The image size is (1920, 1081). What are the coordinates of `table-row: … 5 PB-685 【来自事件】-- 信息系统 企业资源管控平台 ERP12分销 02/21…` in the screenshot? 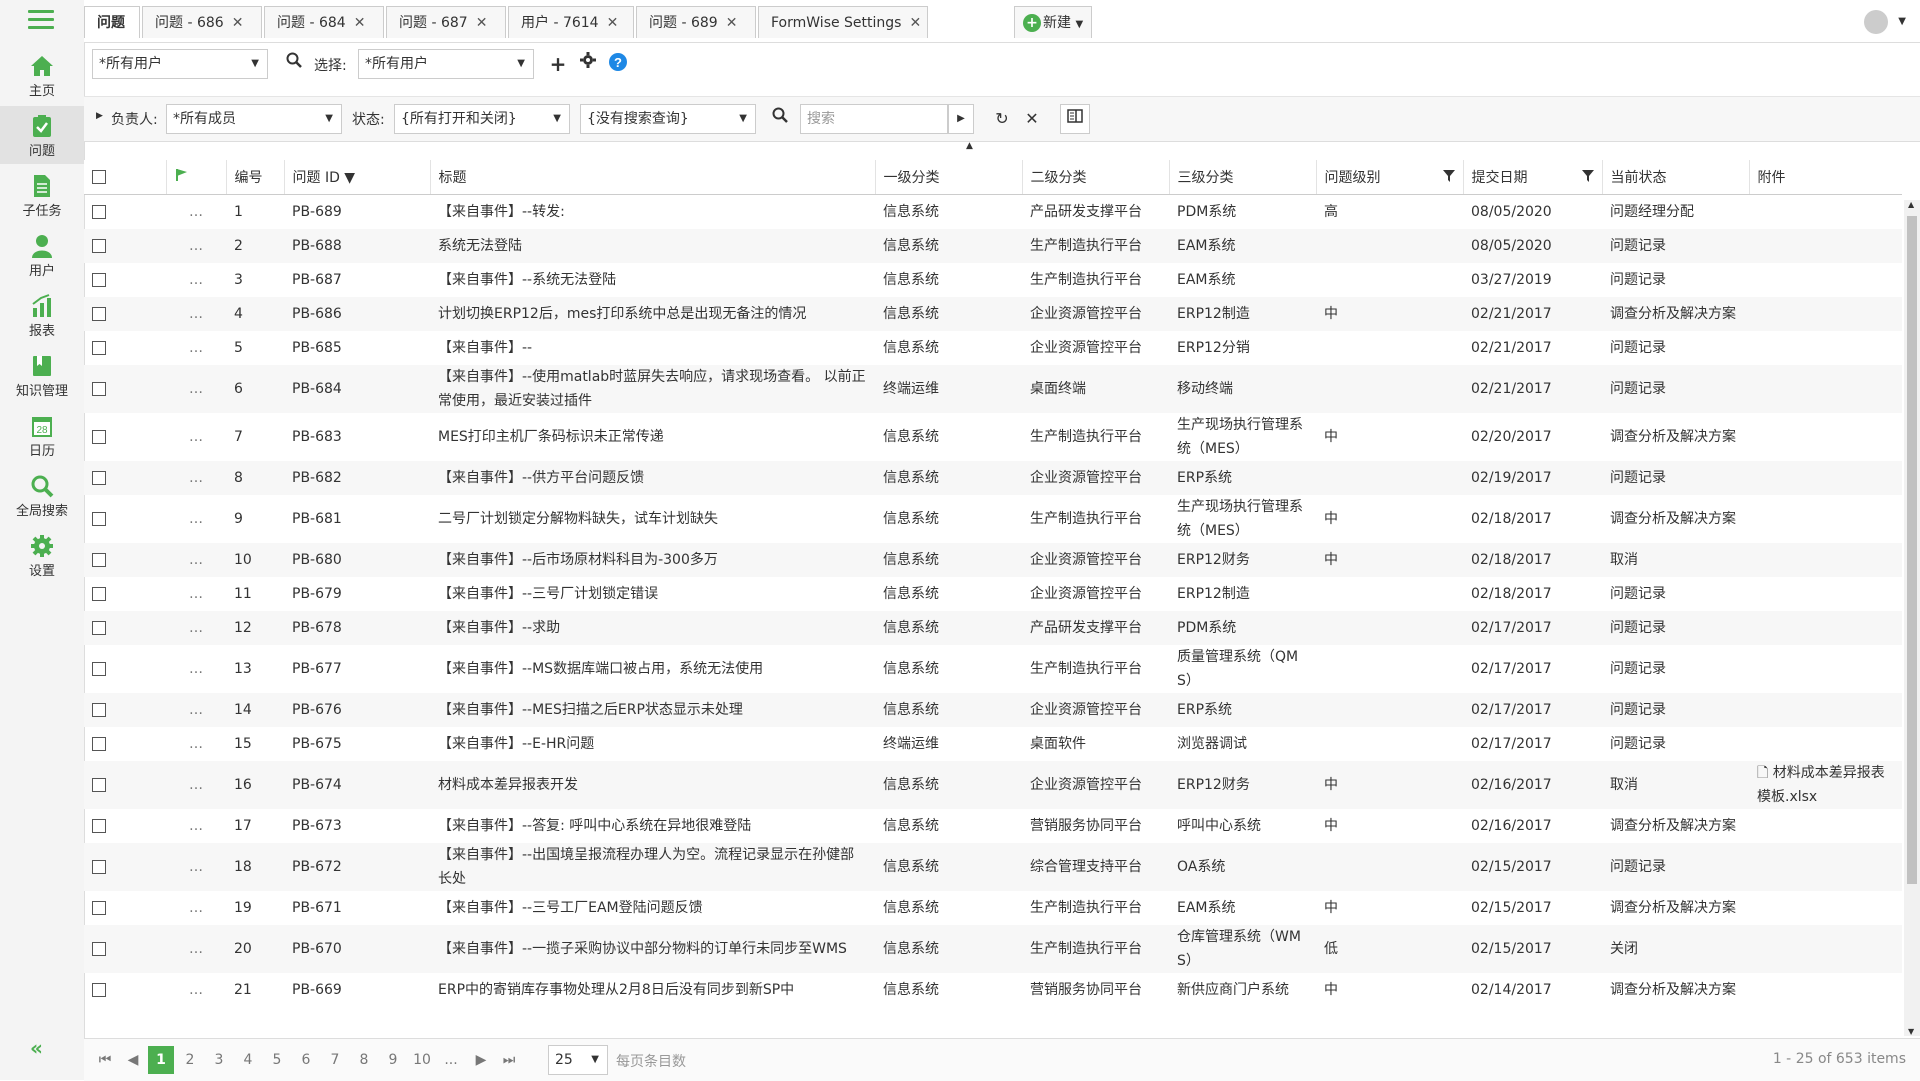 It's located at (993, 348).